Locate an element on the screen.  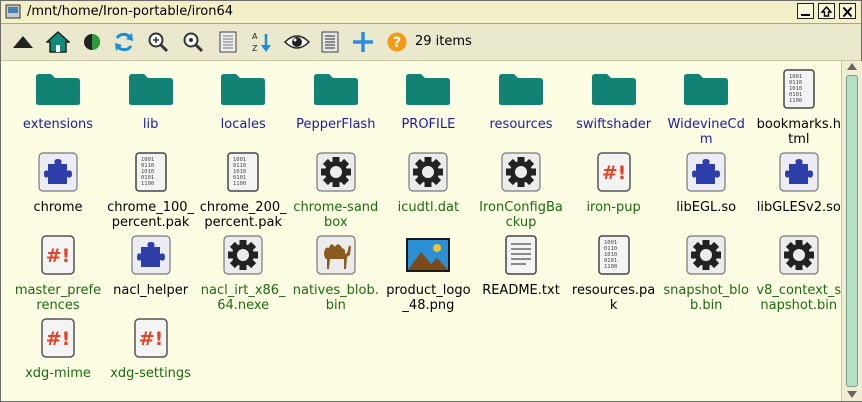
help-button: ? is located at coordinates (397, 42).